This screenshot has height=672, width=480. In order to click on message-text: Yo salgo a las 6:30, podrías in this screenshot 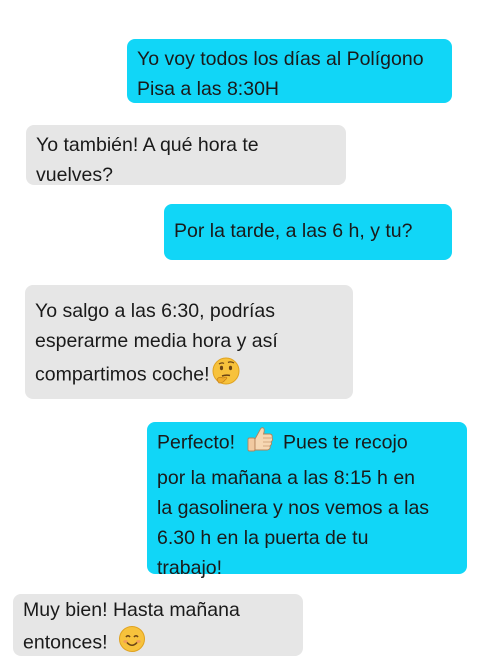, I will do `click(155, 311)`.